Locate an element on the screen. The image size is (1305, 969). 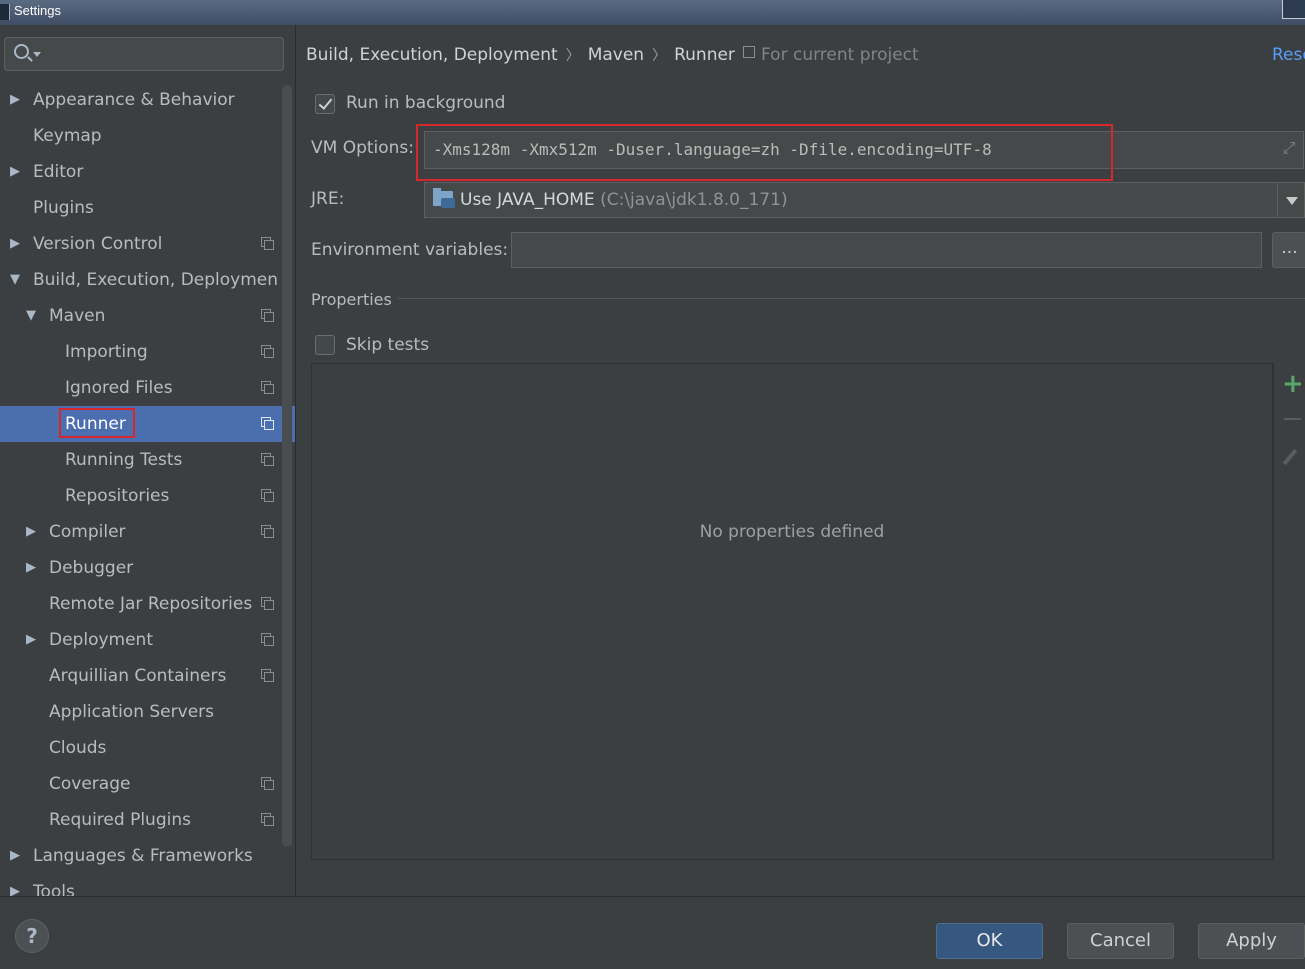
sidebar-item-ignored-files: Ignored Files is located at coordinates (147, 388).